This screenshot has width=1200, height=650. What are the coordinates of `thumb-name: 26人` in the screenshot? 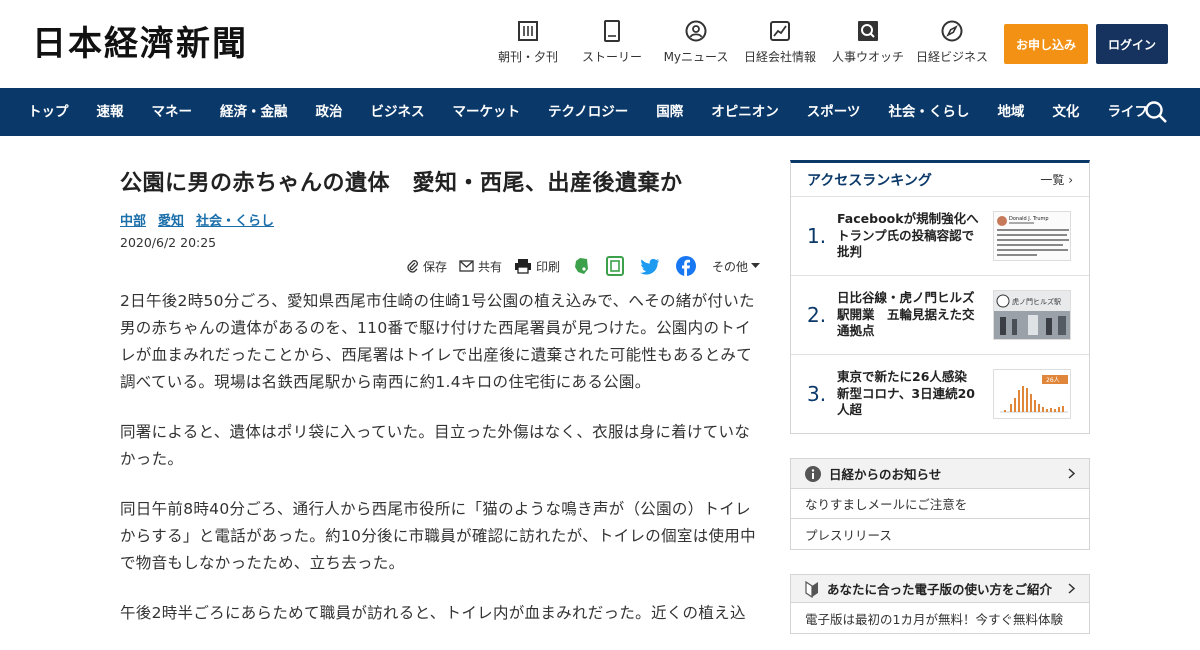 It's located at (1053, 380).